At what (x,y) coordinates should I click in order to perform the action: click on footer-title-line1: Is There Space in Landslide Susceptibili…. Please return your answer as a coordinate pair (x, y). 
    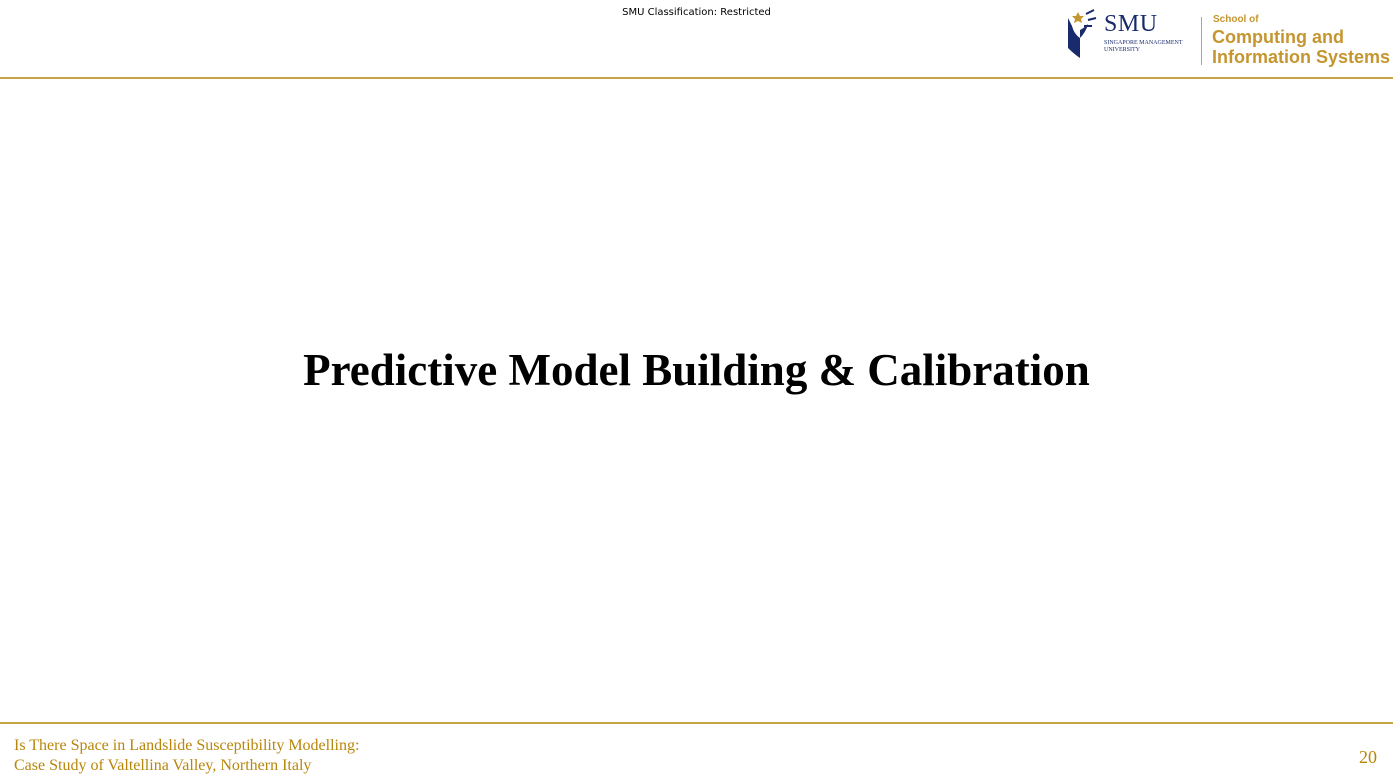
    Looking at the image, I should click on (187, 745).